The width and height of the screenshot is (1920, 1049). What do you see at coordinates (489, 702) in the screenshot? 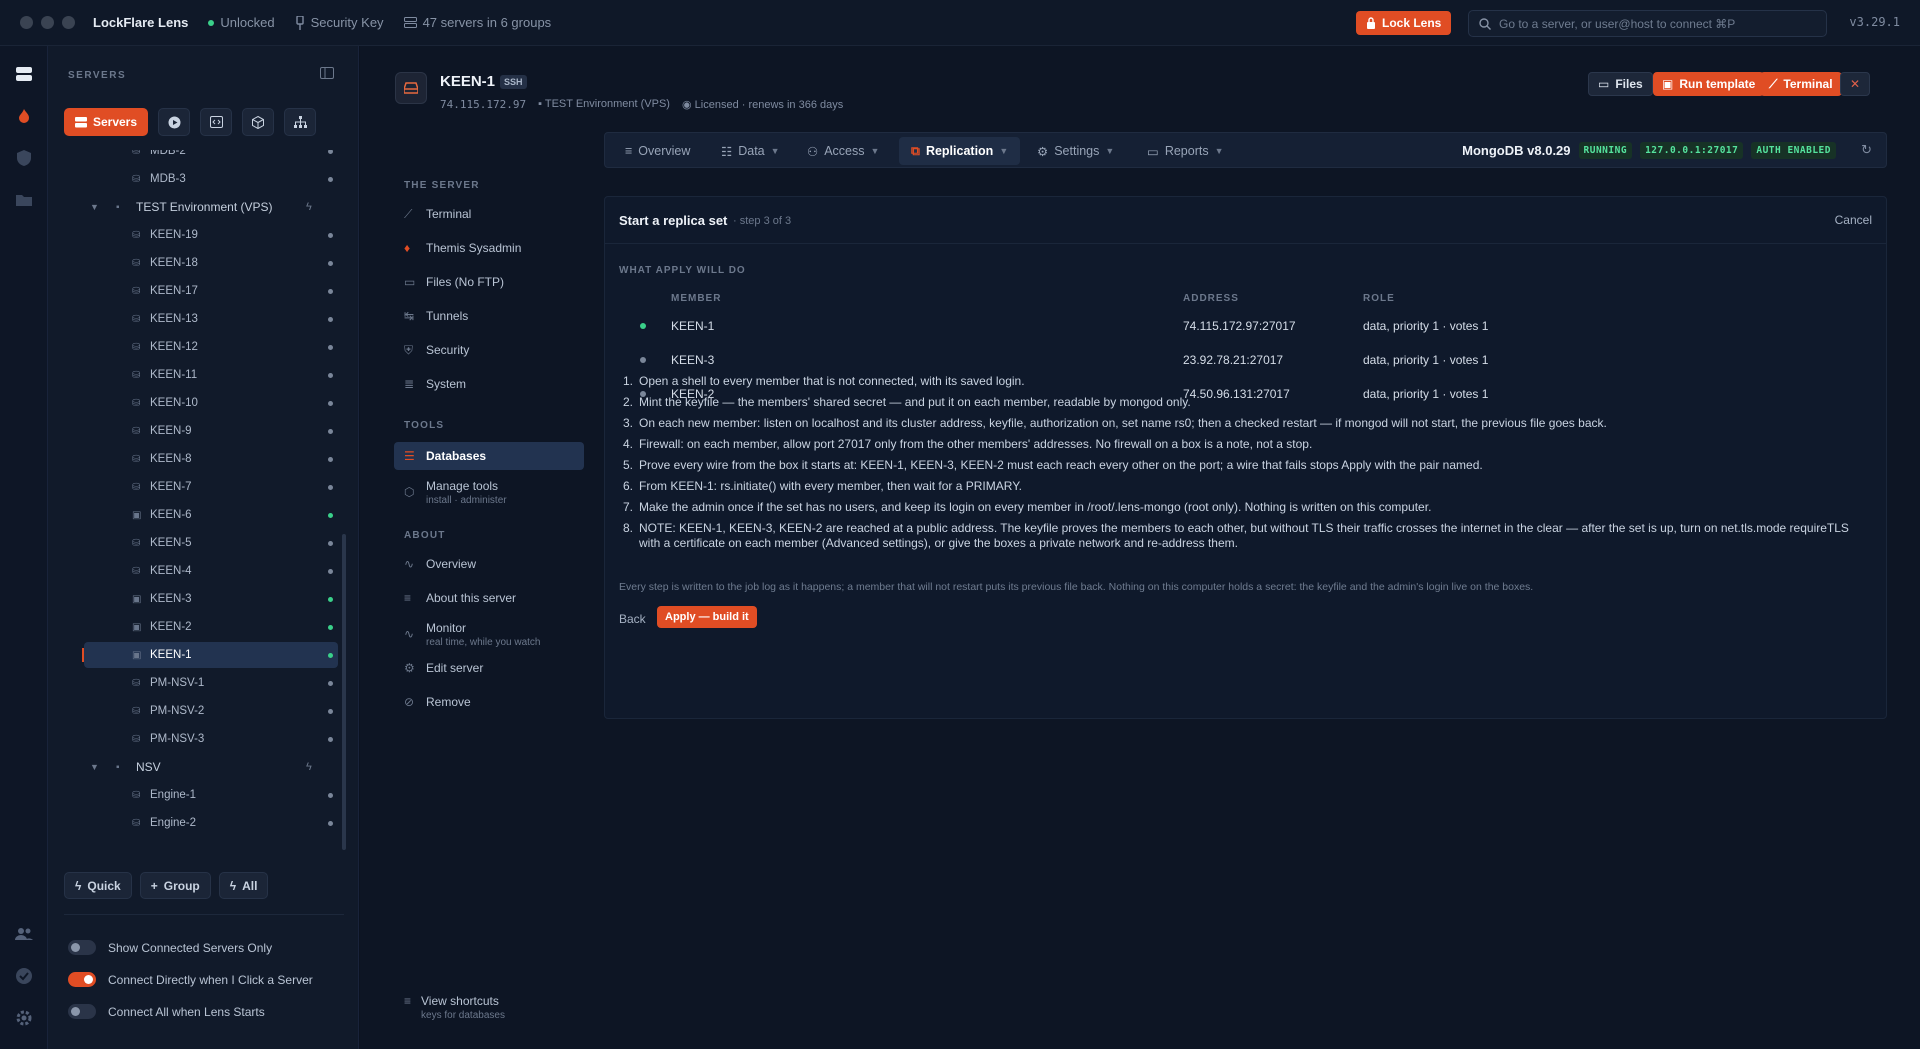
I see `nav-remove: ⊘ Remove` at bounding box center [489, 702].